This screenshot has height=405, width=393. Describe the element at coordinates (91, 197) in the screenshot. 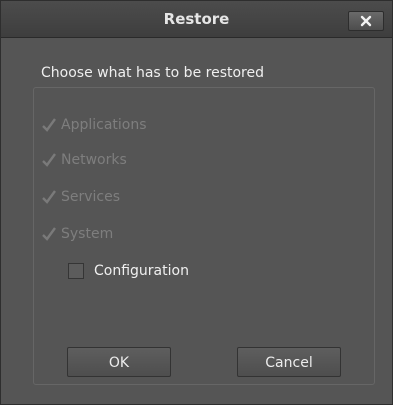

I see `checkbox-label: Services` at that location.